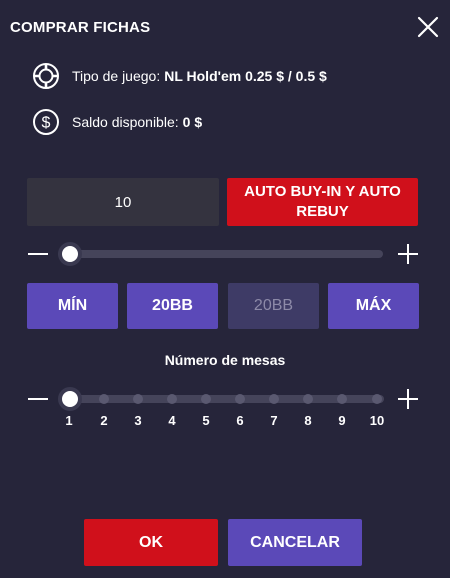  I want to click on tables-tick-label: 9, so click(342, 420).